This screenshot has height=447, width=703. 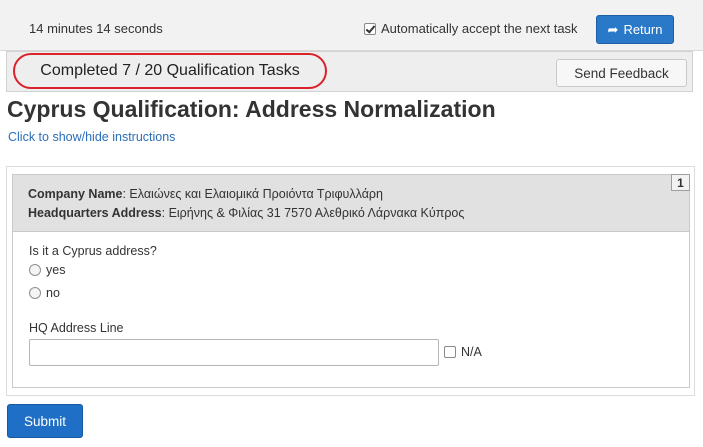 I want to click on completed-count: Completed 7 / 20 Qualification Tasks, so click(x=170, y=70).